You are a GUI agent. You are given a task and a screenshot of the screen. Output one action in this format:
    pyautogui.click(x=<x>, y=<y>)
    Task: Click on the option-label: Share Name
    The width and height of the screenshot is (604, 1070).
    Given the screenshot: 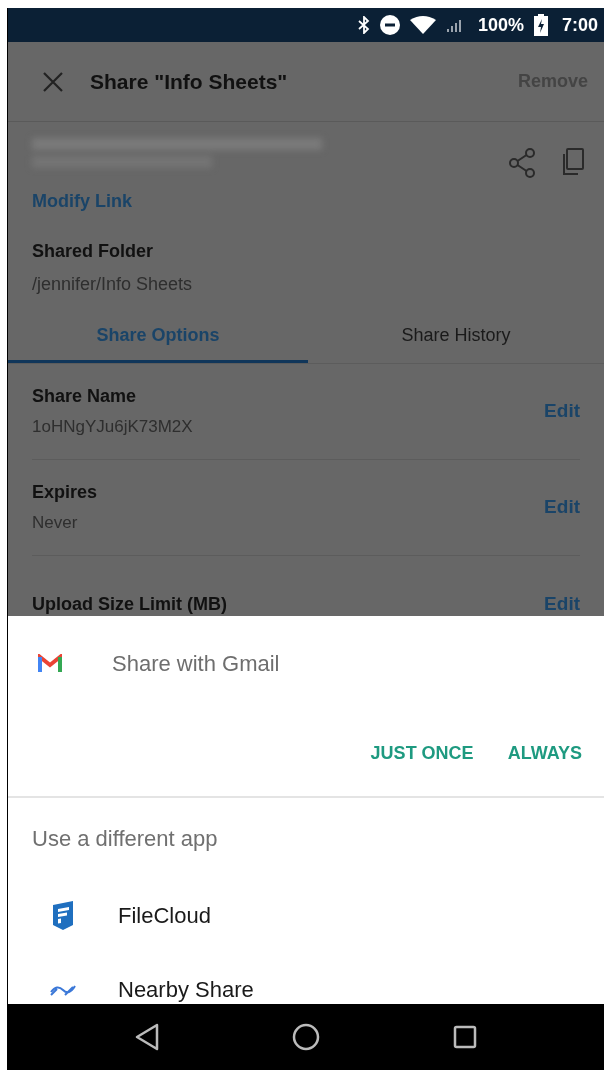 What is the action you would take?
    pyautogui.click(x=85, y=397)
    